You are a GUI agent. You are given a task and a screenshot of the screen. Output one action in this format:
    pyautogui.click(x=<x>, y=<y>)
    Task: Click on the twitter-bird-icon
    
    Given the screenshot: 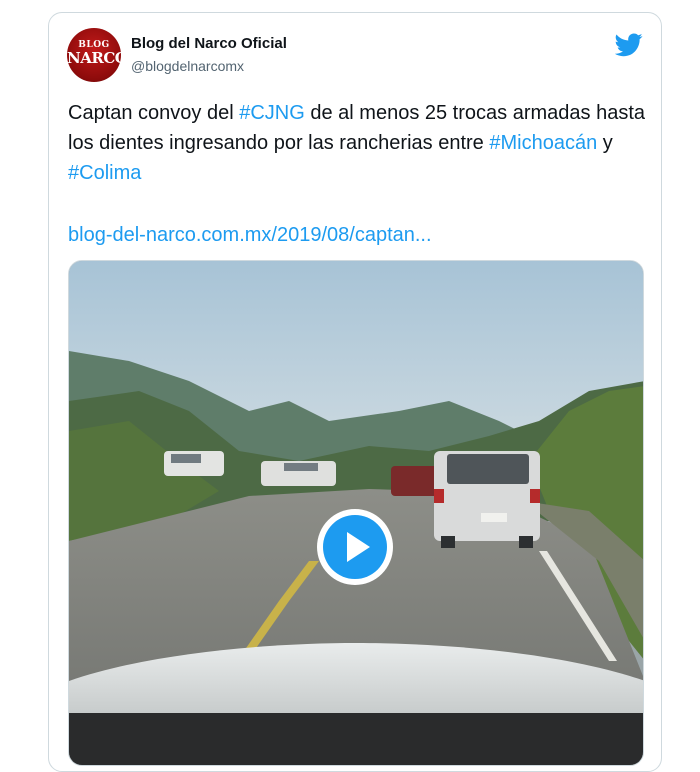 What is the action you would take?
    pyautogui.click(x=629, y=45)
    